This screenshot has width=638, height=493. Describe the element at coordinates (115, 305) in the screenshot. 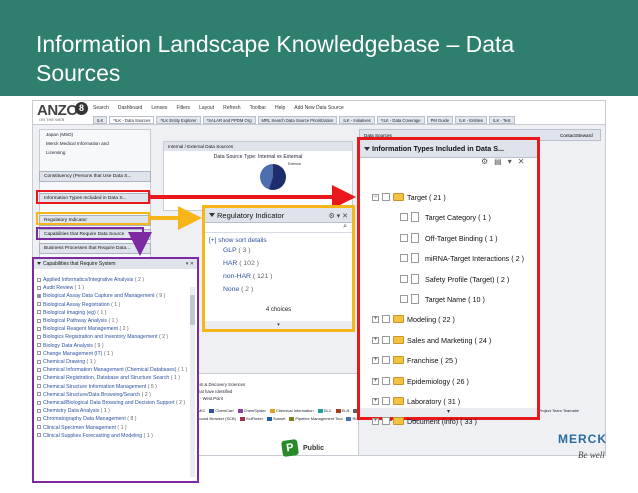

I see `capability-item: Biological Assay Registration ( 1 )` at that location.